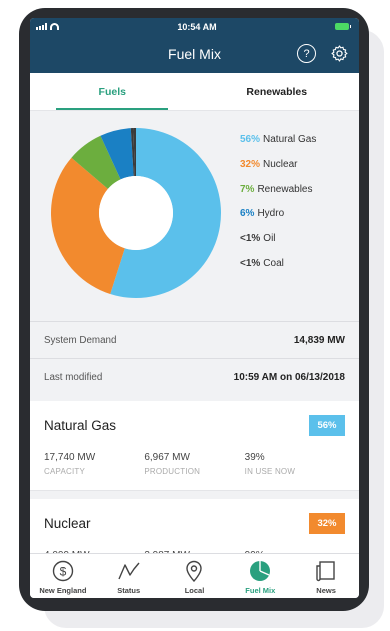 The width and height of the screenshot is (390, 631). I want to click on system-demand-row: System Demand 14,839 MW, so click(194, 340).